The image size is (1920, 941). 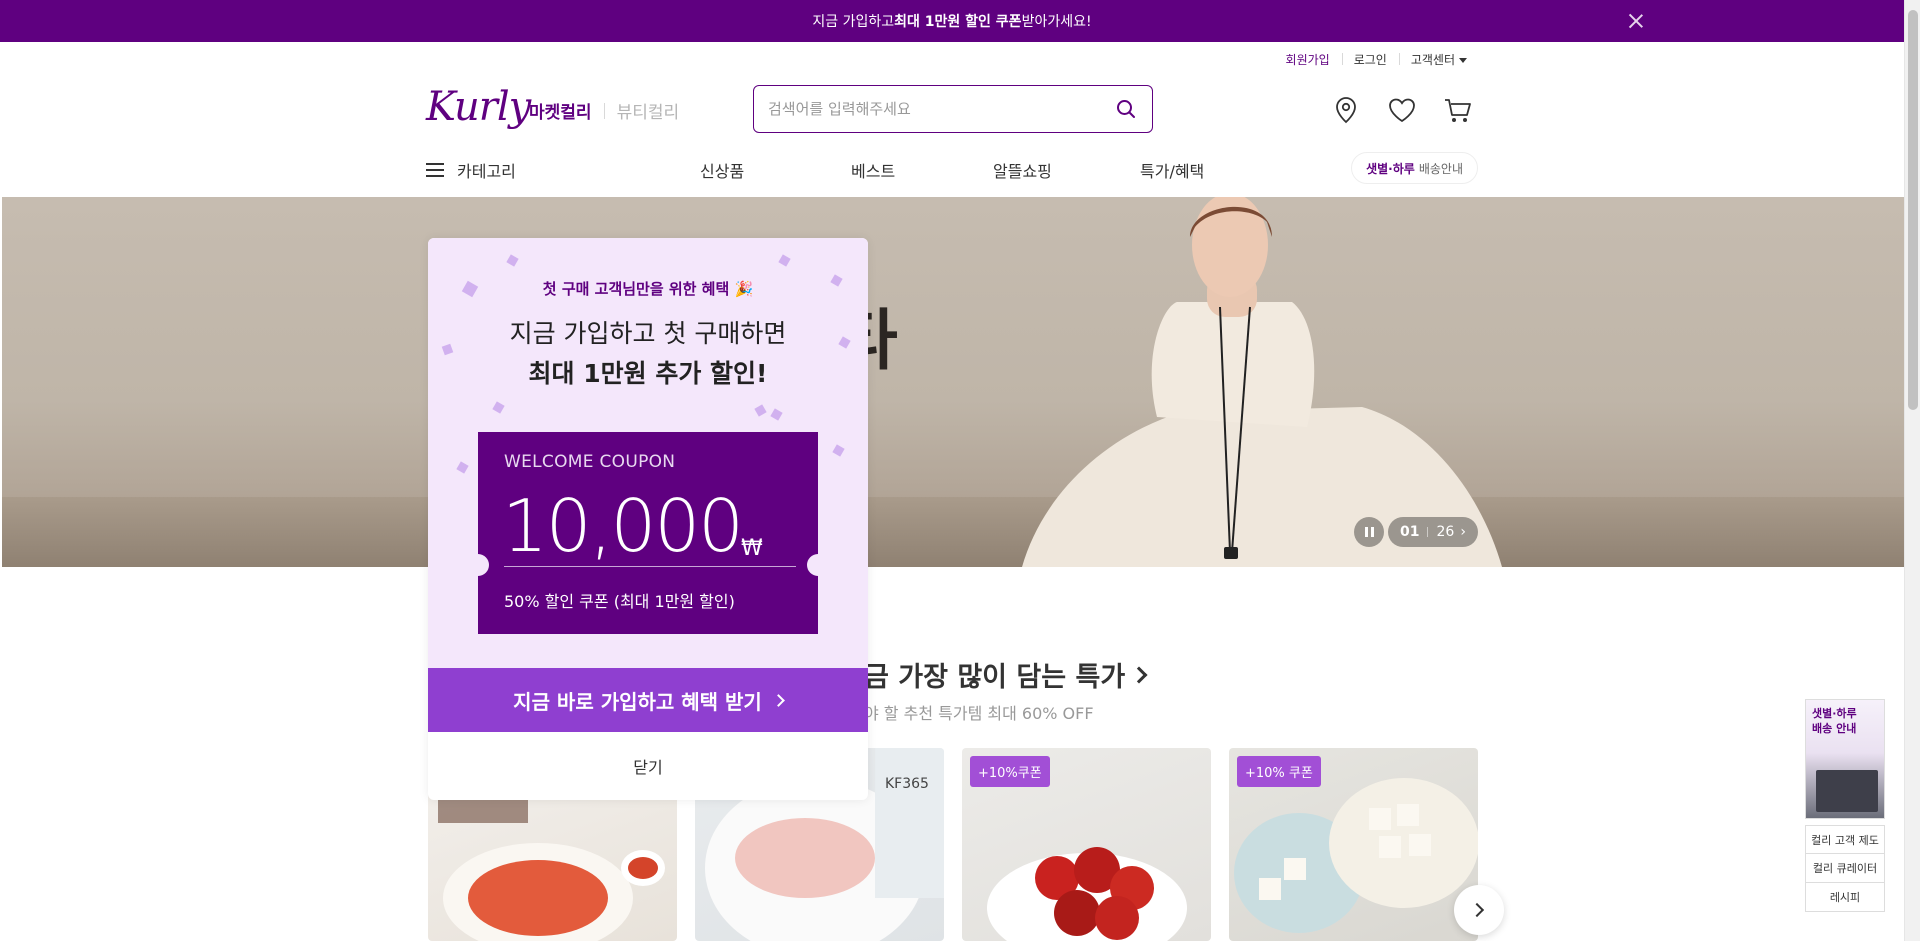 I want to click on delivery-bold: 샛별·하루, so click(x=1390, y=168).